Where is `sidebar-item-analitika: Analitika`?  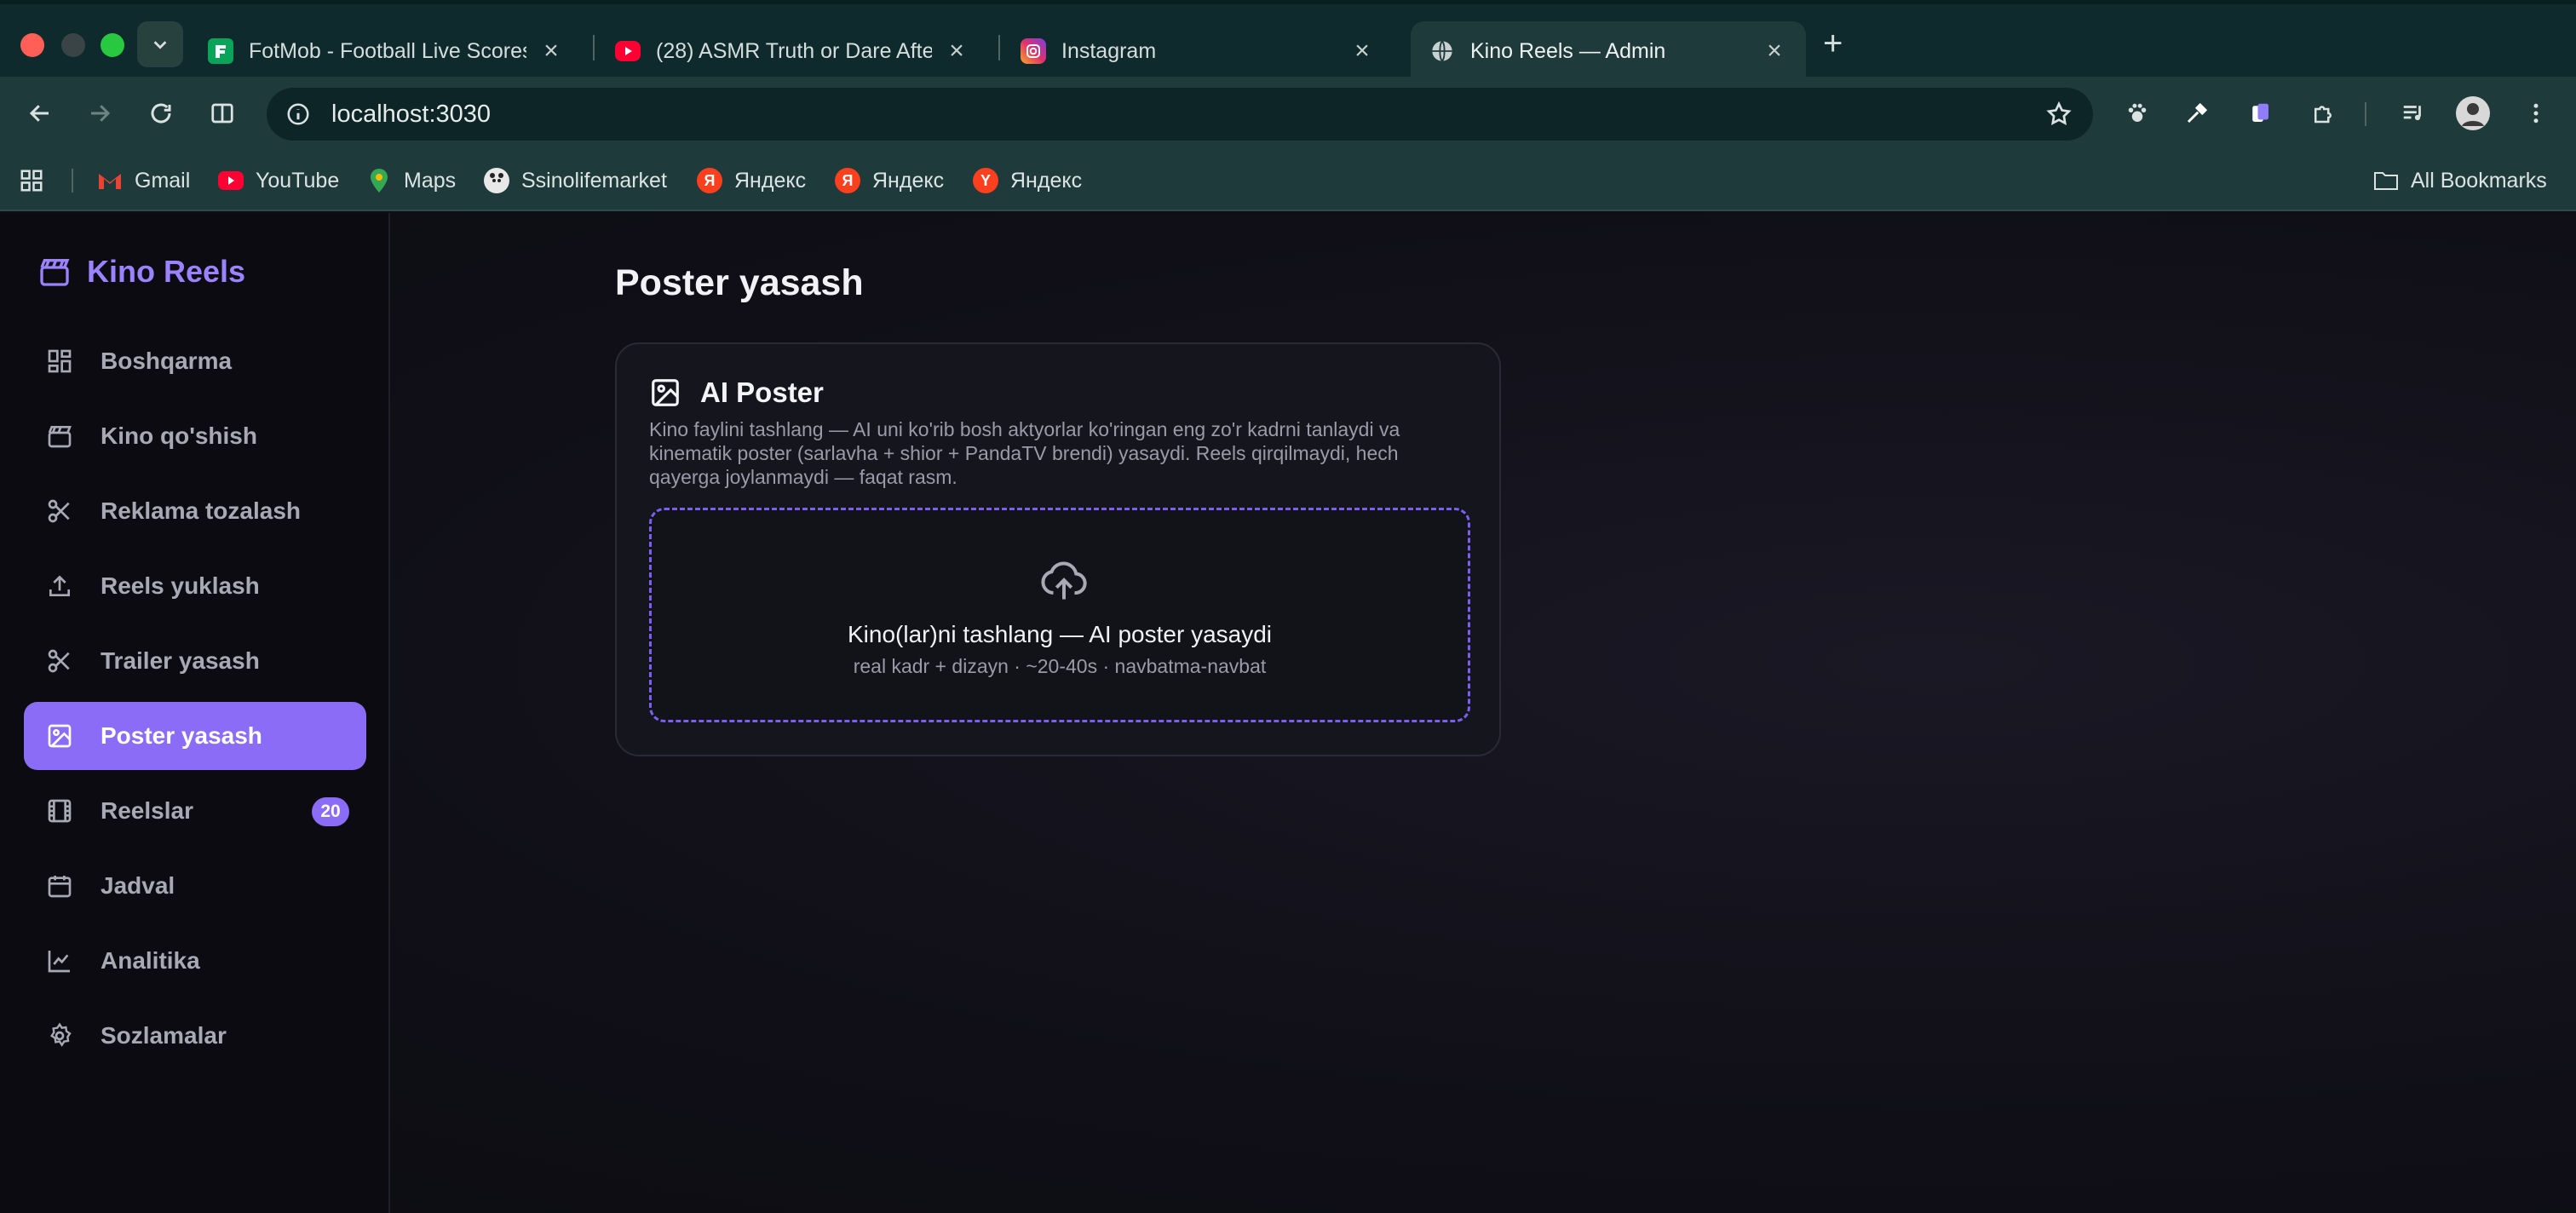 sidebar-item-analitika: Analitika is located at coordinates (195, 961).